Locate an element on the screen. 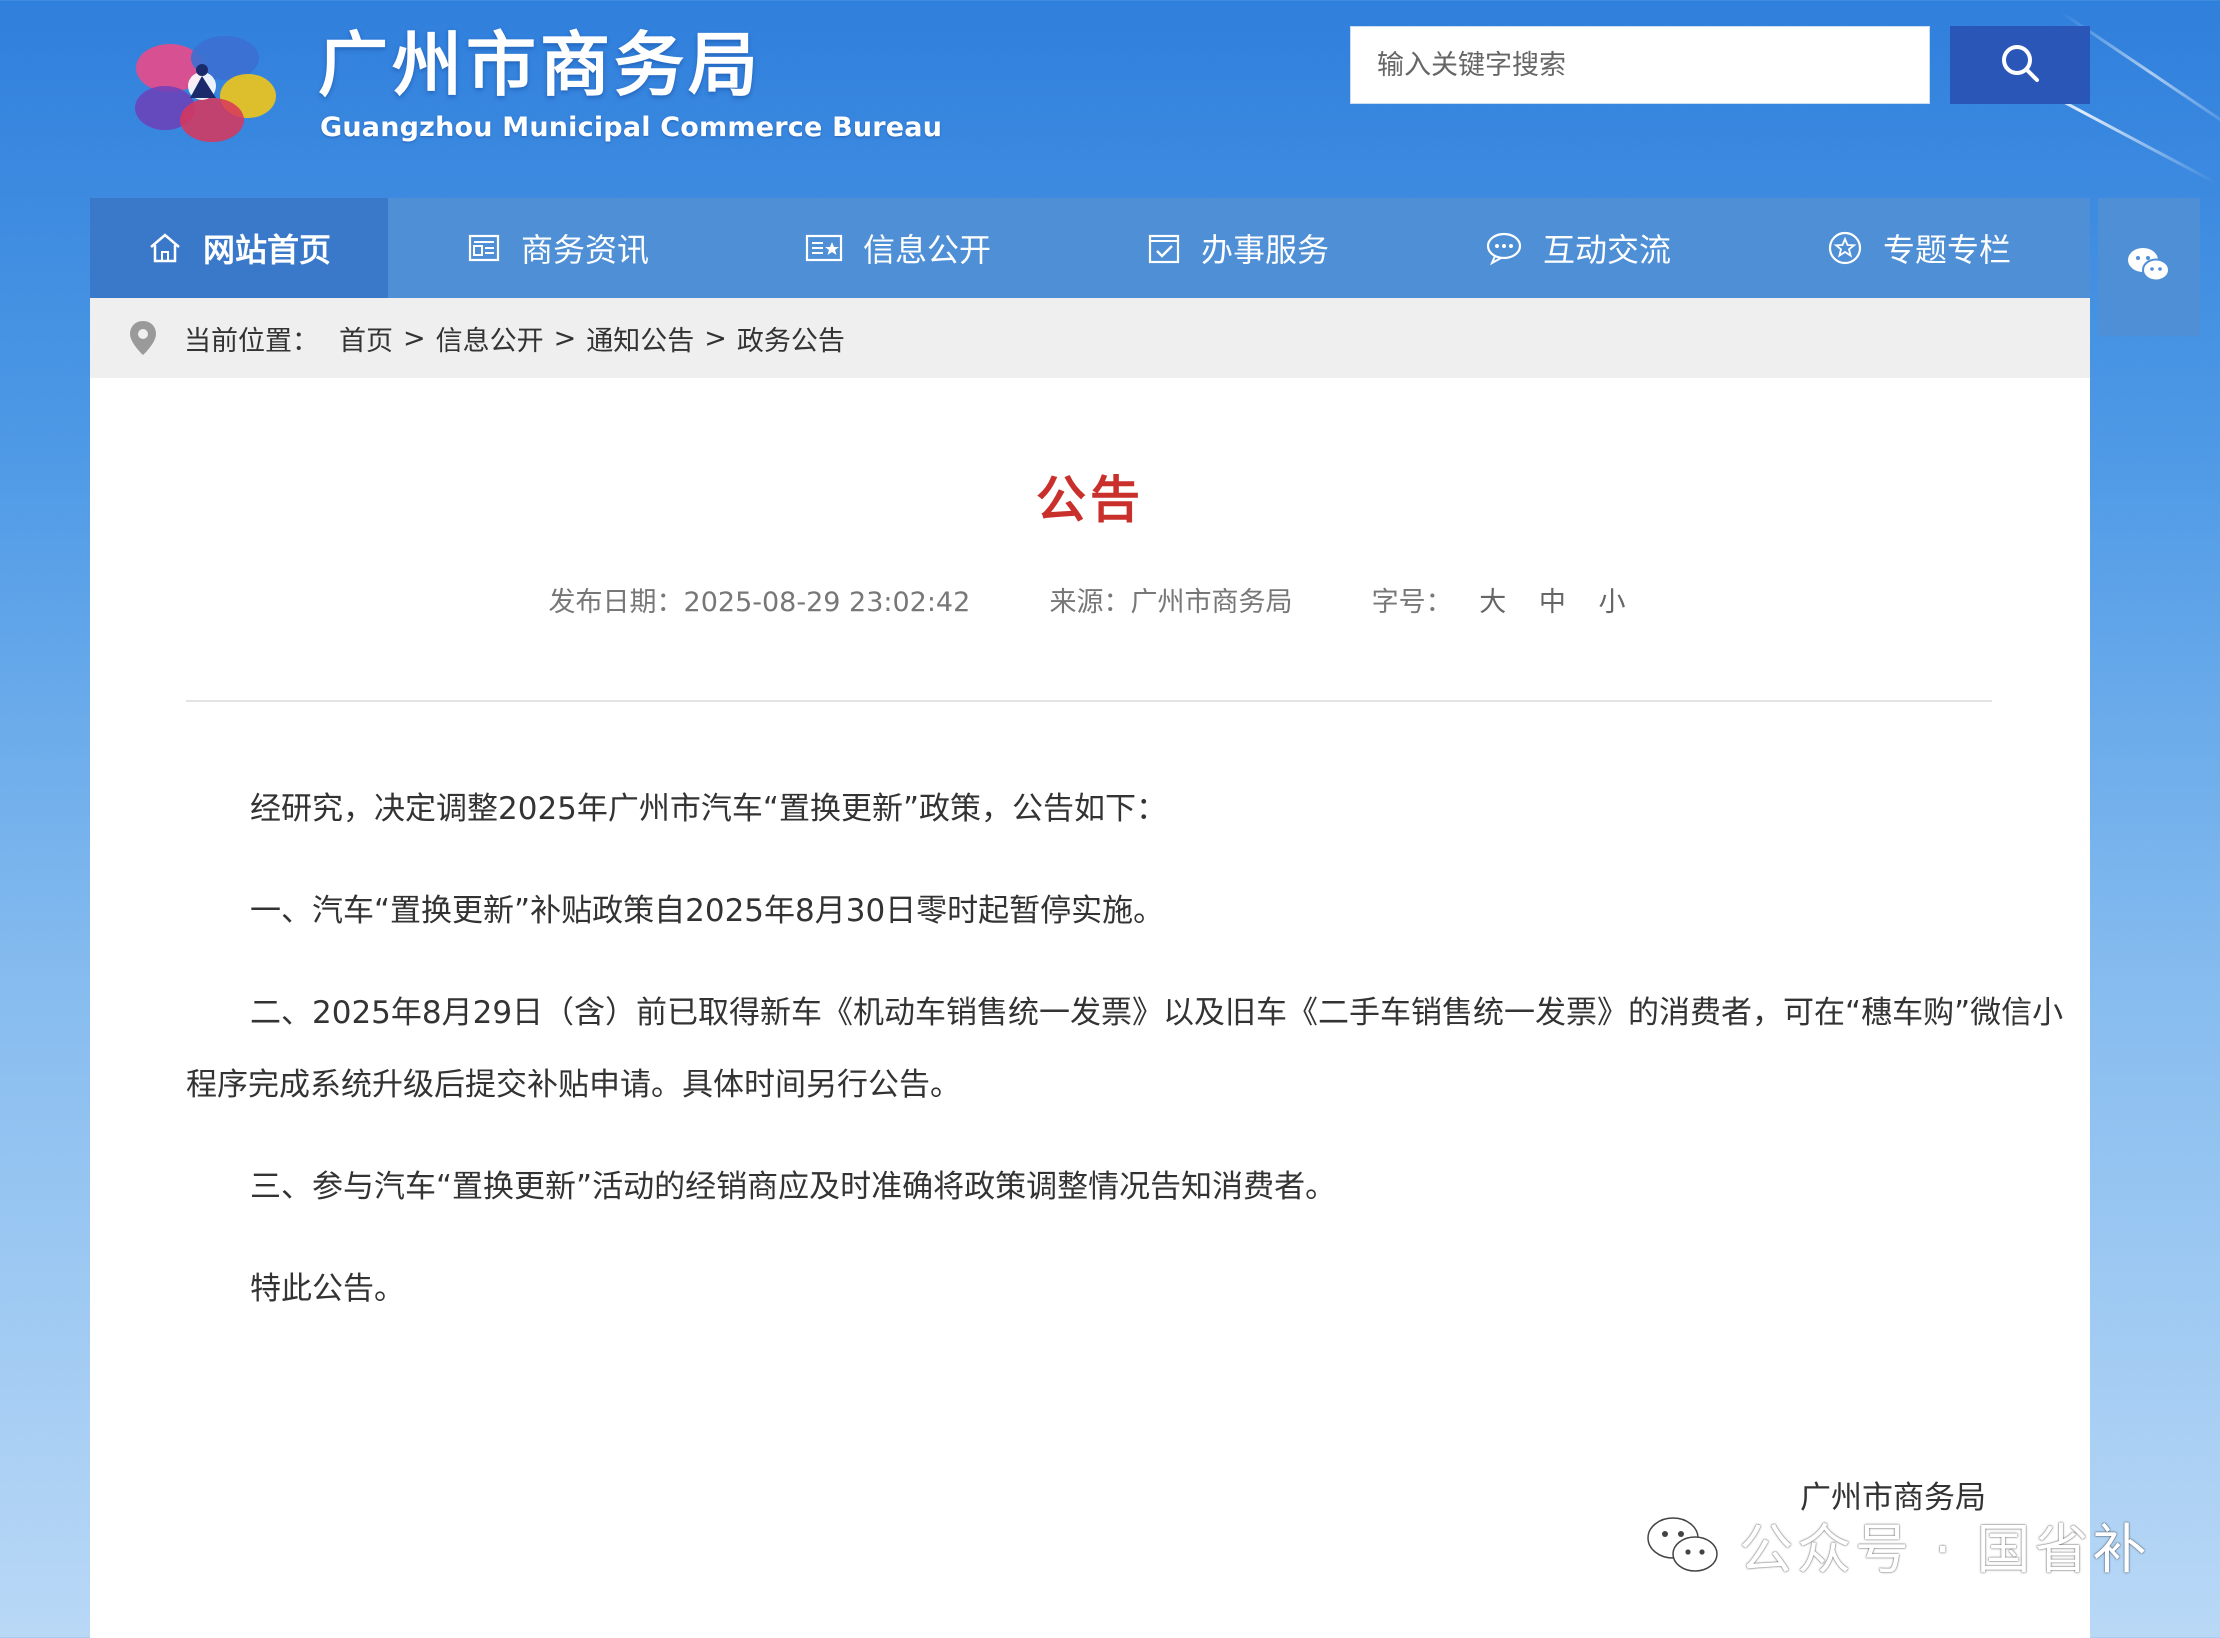  breadcrumb: 当前位置： 首页 > 信息公开 > 通知公告 > 政务公告 is located at coordinates (1090, 338).